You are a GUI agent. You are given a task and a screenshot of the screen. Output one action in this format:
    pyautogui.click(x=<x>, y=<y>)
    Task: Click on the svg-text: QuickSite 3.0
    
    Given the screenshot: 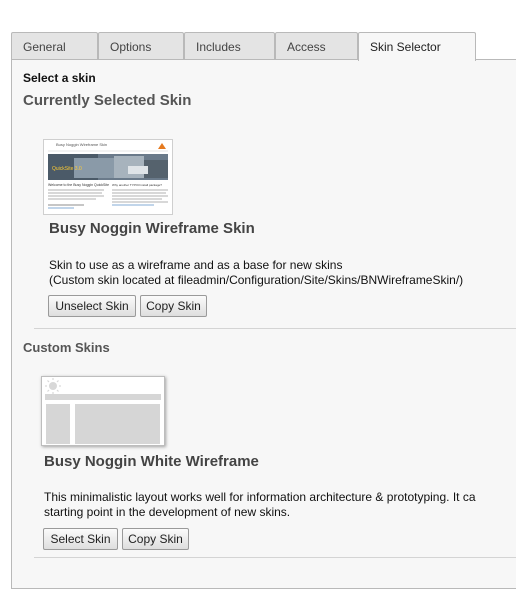 What is the action you would take?
    pyautogui.click(x=67, y=169)
    